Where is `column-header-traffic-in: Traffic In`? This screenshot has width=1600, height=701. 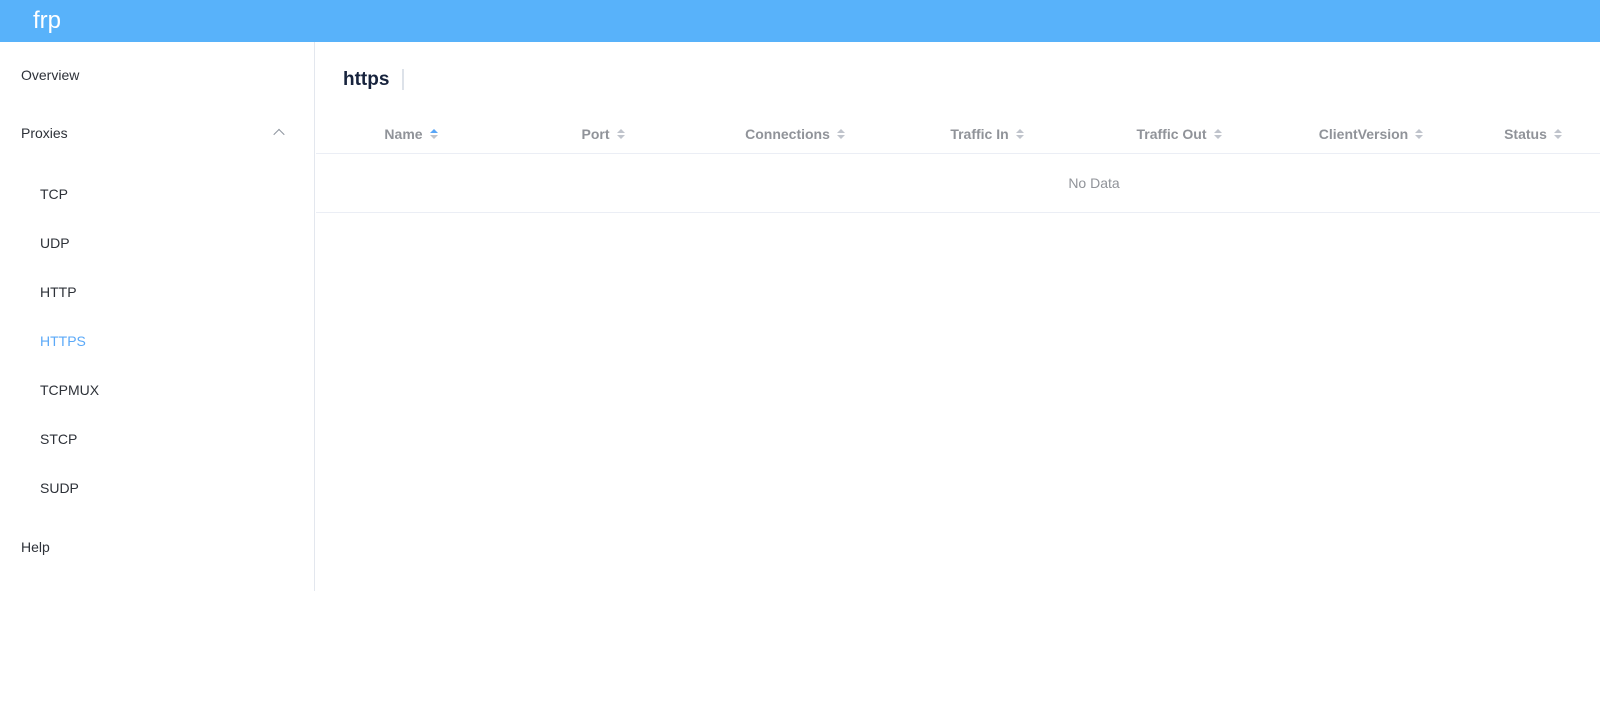 column-header-traffic-in: Traffic In is located at coordinates (988, 133).